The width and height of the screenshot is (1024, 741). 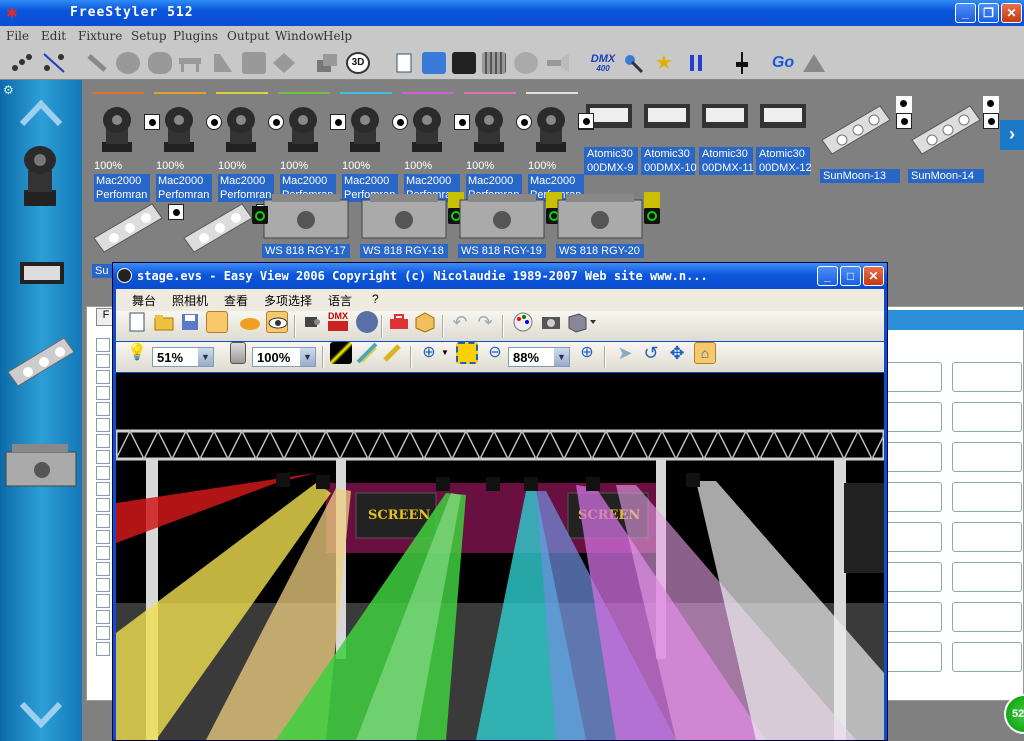 I want to click on mac2000-fixture-5: 100% Mac2000 Perfomran, so click(x=372, y=142).